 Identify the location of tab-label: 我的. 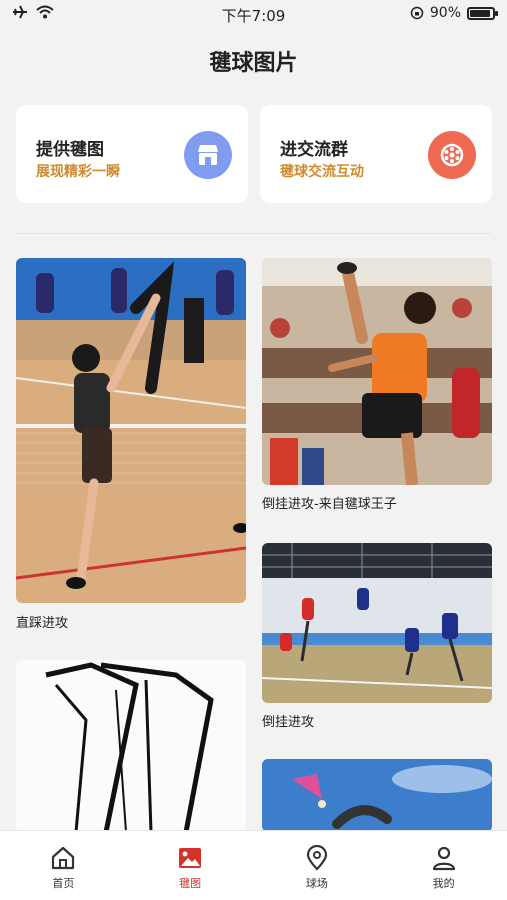
(443, 883).